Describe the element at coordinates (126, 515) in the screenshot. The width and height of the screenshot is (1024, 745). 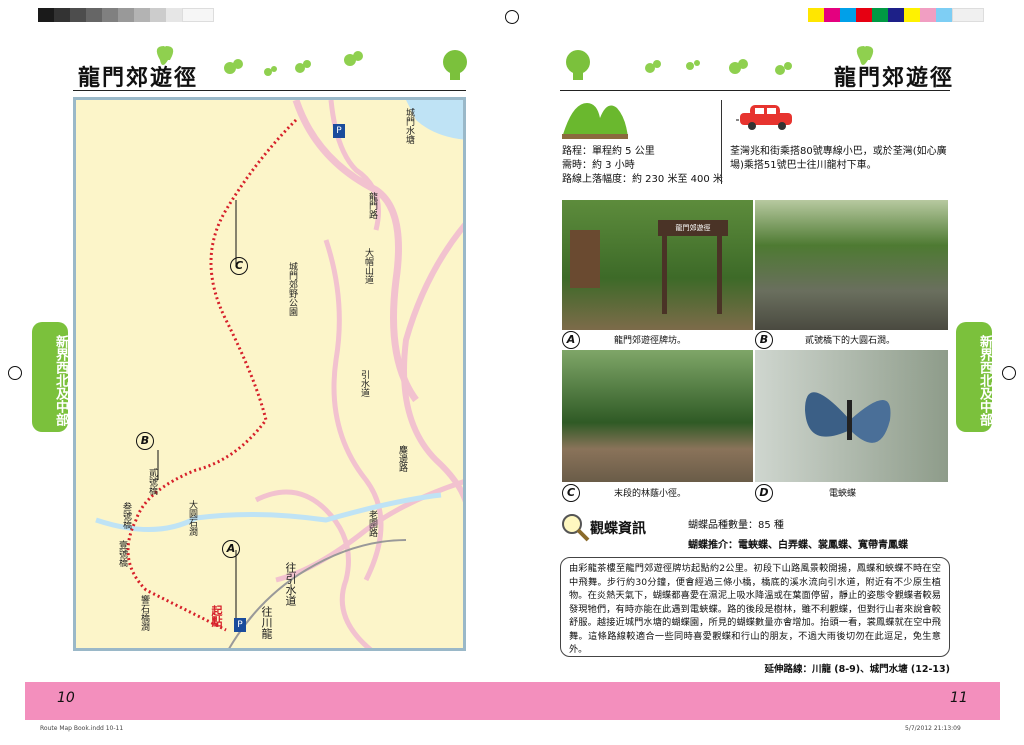
I see `map-label-bridge-3: 叁號橋` at that location.